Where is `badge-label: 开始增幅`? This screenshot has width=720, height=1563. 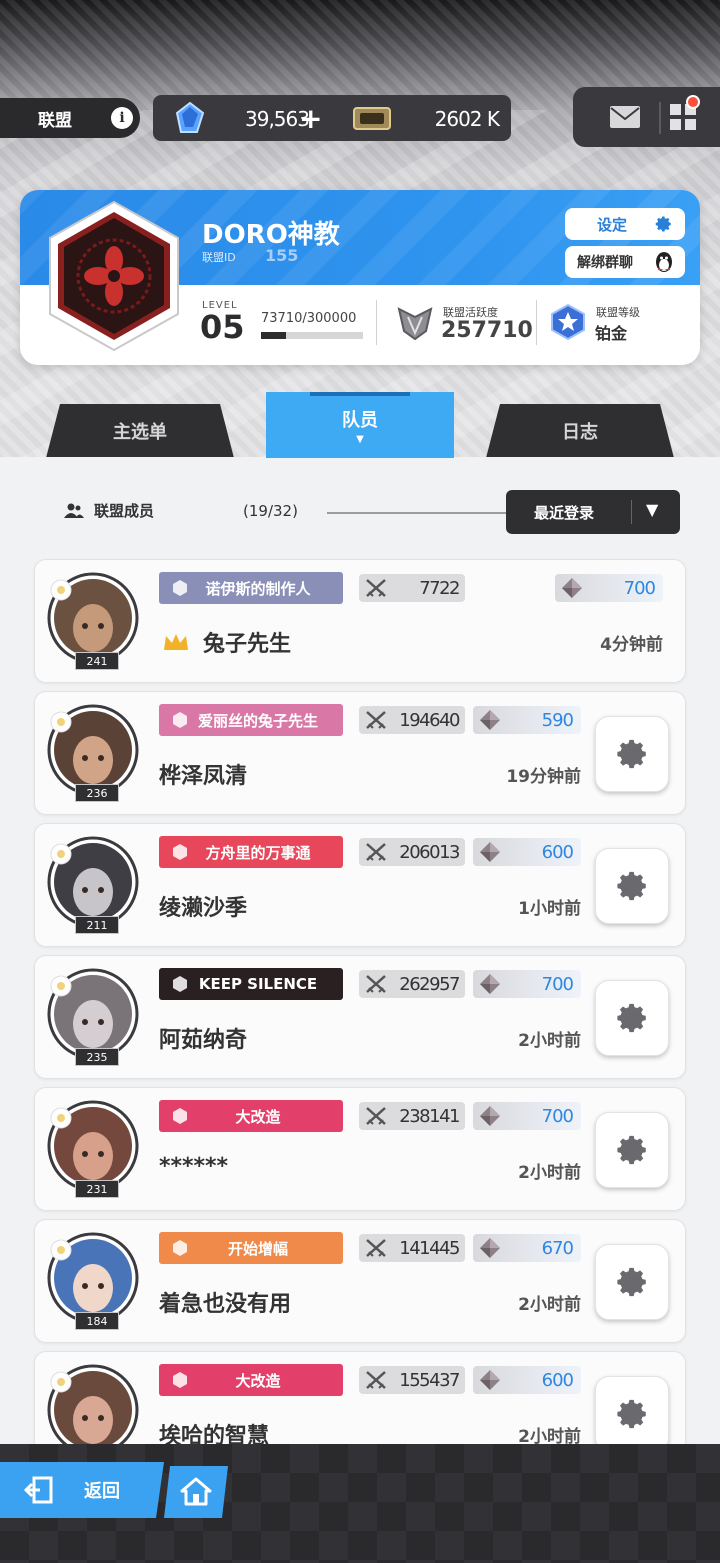 badge-label: 开始增幅 is located at coordinates (257, 1248).